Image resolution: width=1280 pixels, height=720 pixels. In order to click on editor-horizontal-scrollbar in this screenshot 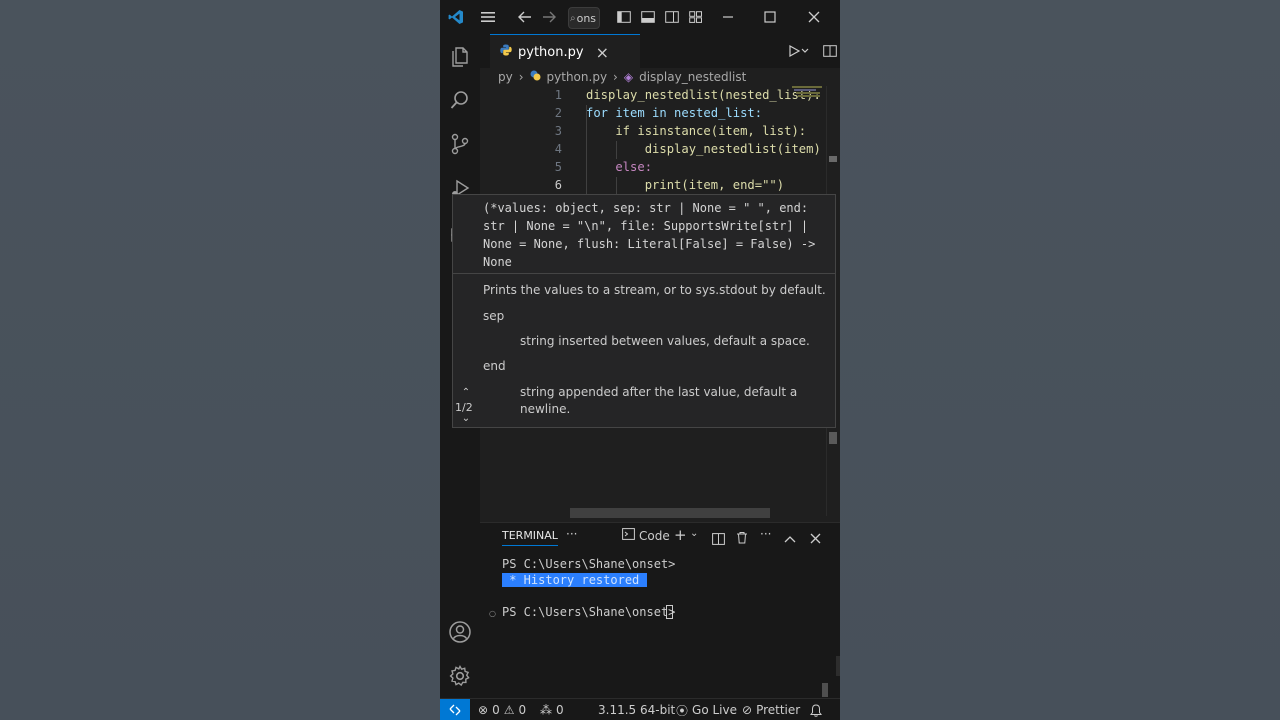, I will do `click(670, 513)`.